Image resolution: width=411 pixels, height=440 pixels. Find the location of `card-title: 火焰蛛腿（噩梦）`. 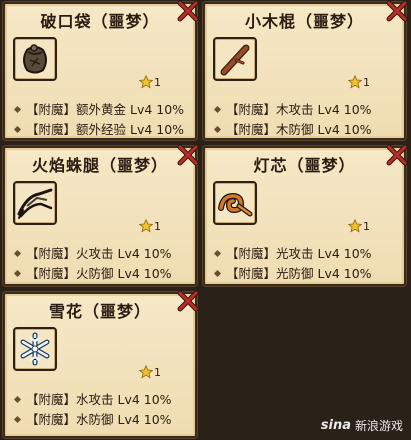

card-title: 火焰蛛腿（噩梦） is located at coordinates (99, 165).